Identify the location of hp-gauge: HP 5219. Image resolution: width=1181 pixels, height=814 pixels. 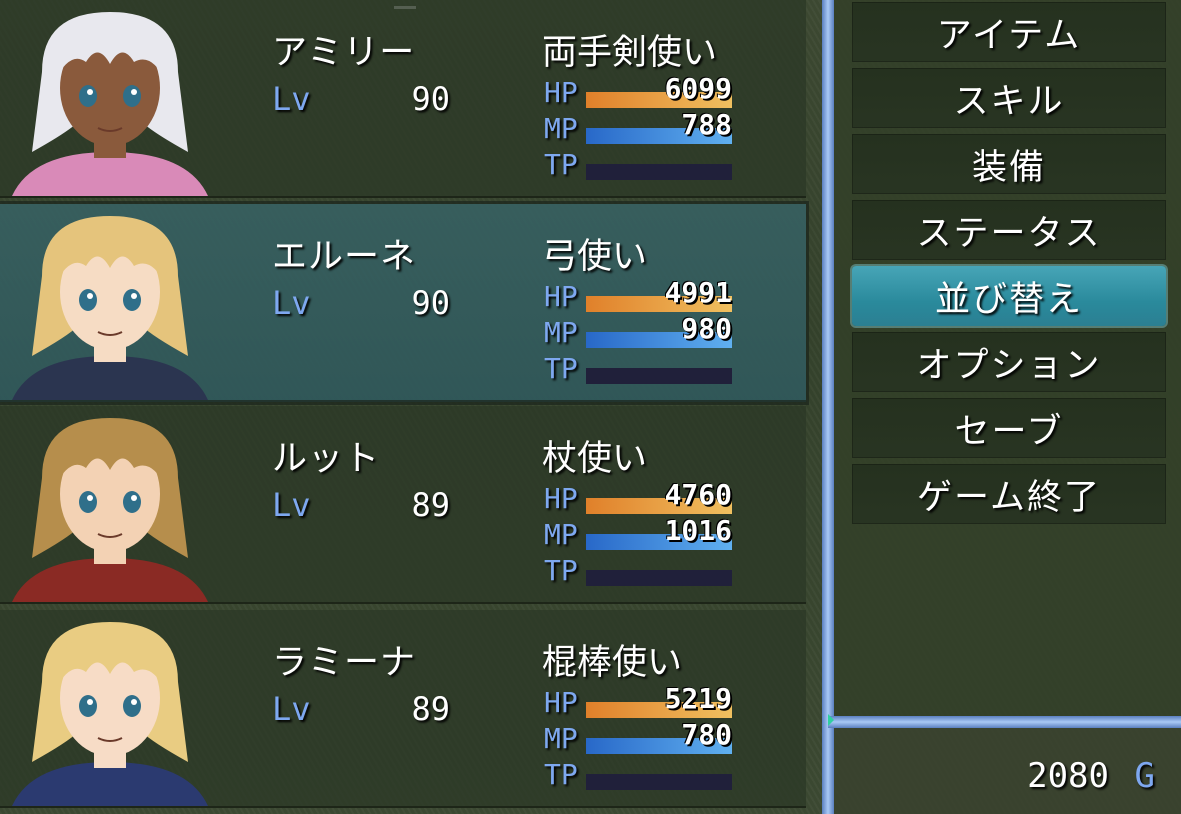
(638, 701).